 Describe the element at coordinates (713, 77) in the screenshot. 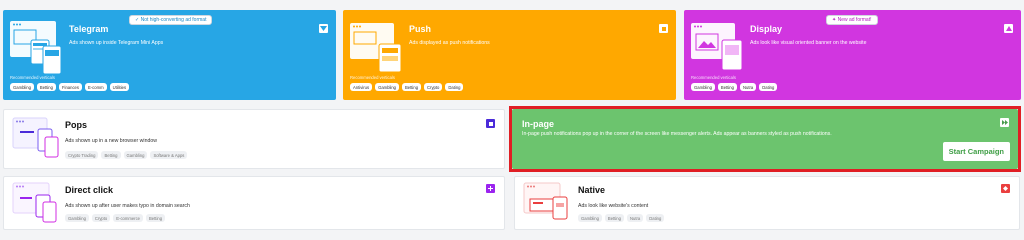

I see `display-recommended-label: Recommended verticals` at that location.